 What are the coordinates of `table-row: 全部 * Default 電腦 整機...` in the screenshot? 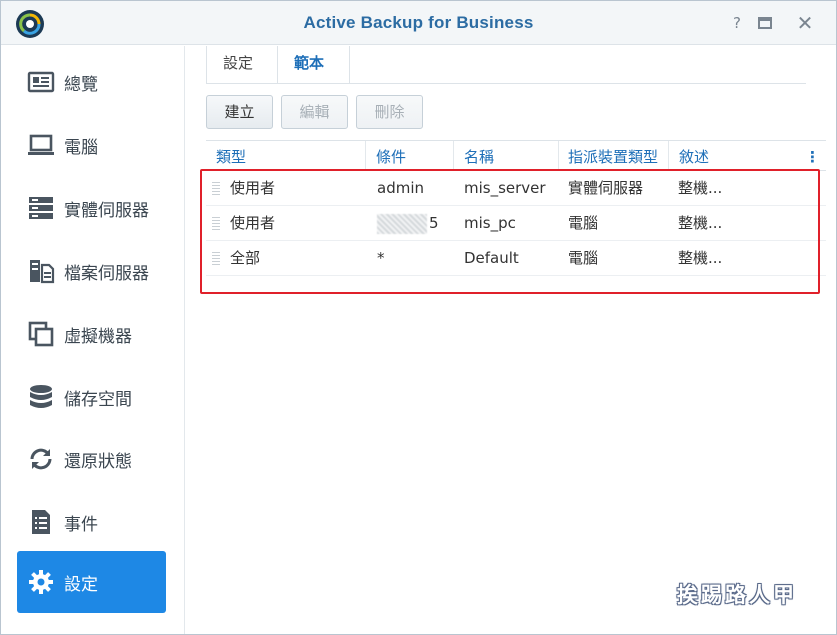 It's located at (516, 258).